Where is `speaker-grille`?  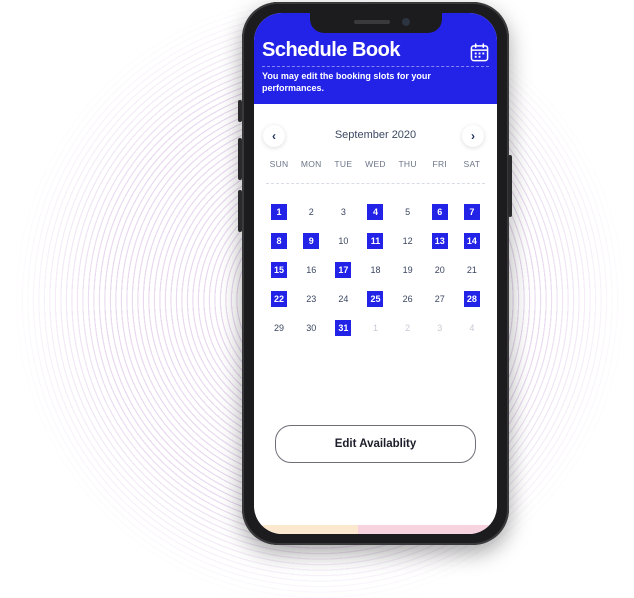
speaker-grille is located at coordinates (372, 22).